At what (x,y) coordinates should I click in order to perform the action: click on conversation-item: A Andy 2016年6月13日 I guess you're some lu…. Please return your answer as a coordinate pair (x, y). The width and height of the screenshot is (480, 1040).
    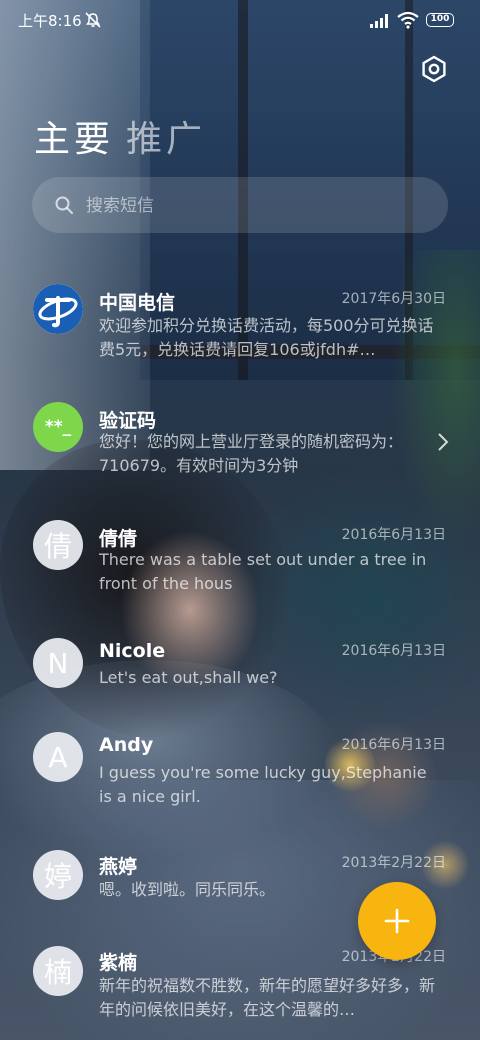
    Looking at the image, I should click on (240, 785).